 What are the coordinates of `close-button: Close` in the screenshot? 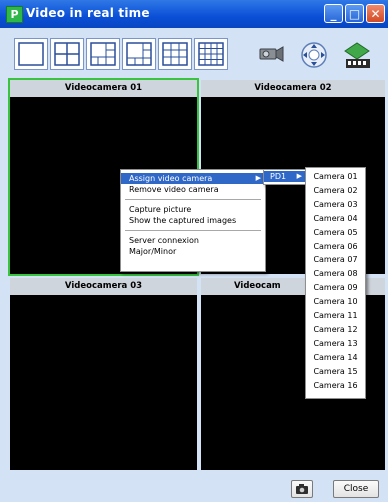 It's located at (356, 489).